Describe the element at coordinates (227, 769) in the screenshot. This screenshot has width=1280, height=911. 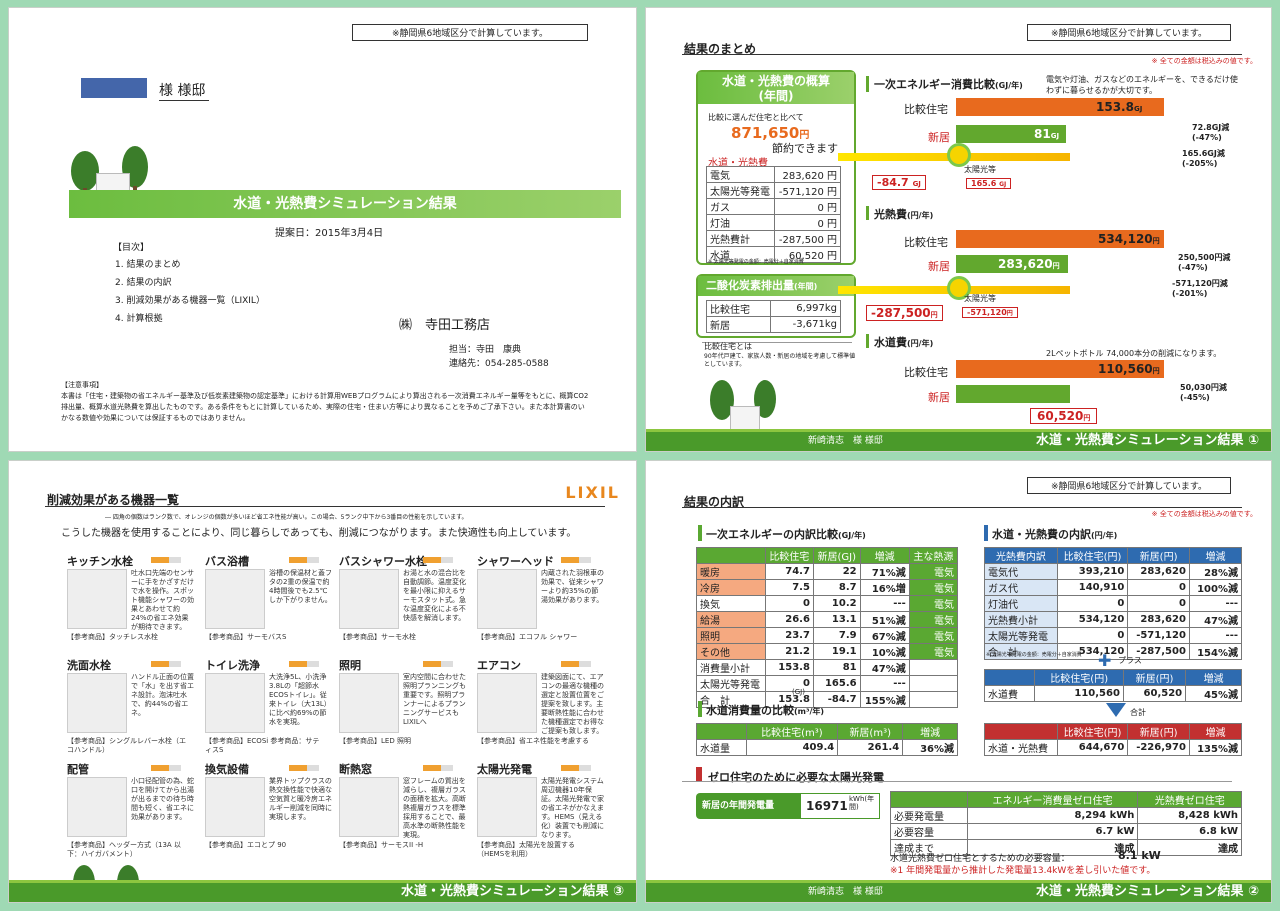
I see `product-title: 換気設備` at that location.